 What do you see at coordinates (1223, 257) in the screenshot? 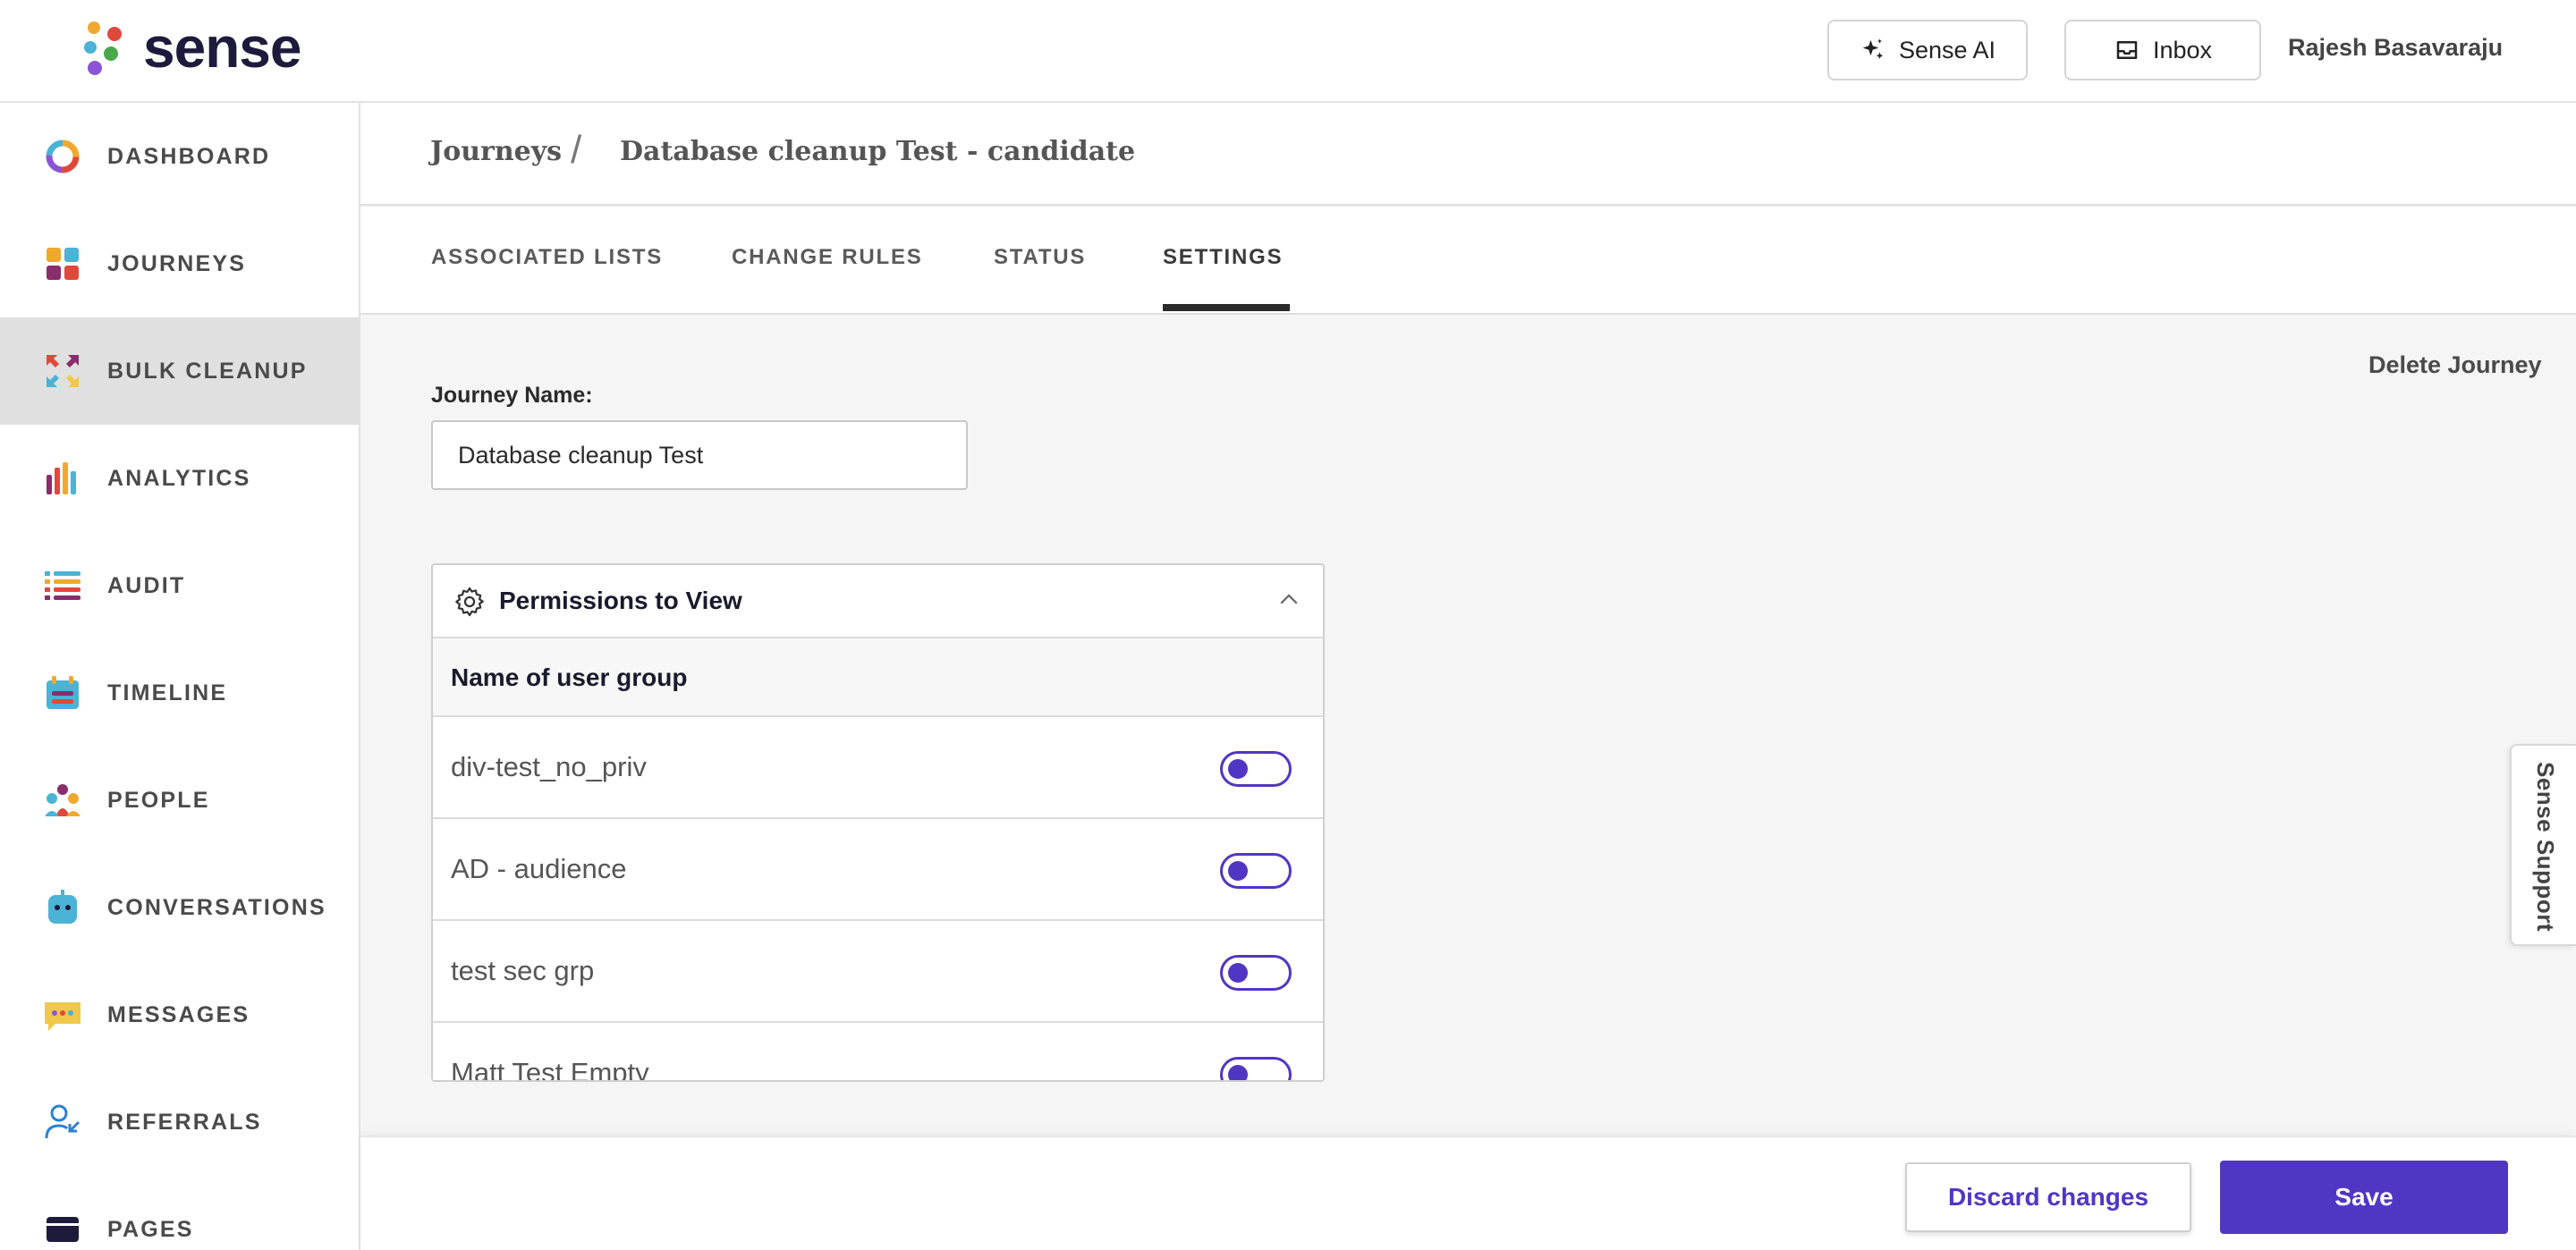
I see `tab-settings: SETTINGS` at bounding box center [1223, 257].